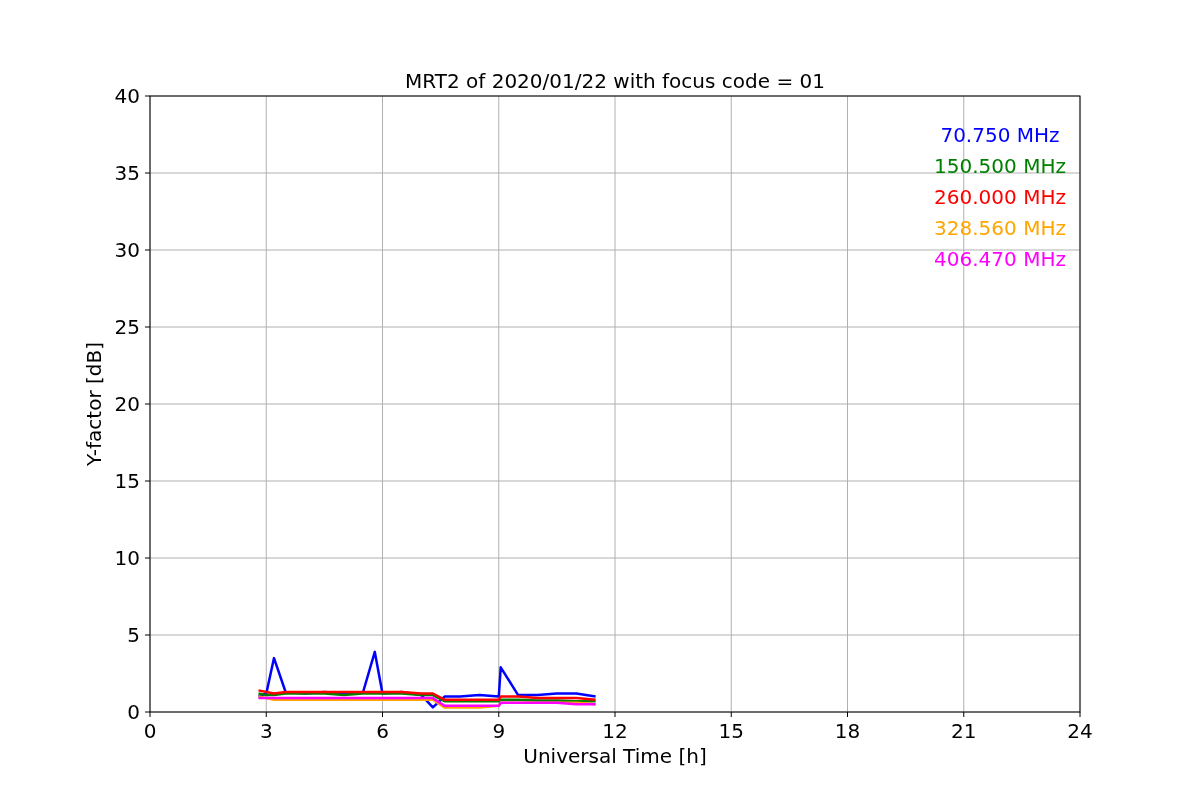 The width and height of the screenshot is (1200, 800). Describe the element at coordinates (94, 404) in the screenshot. I see `axis-label: Y-factor [dB]` at that location.